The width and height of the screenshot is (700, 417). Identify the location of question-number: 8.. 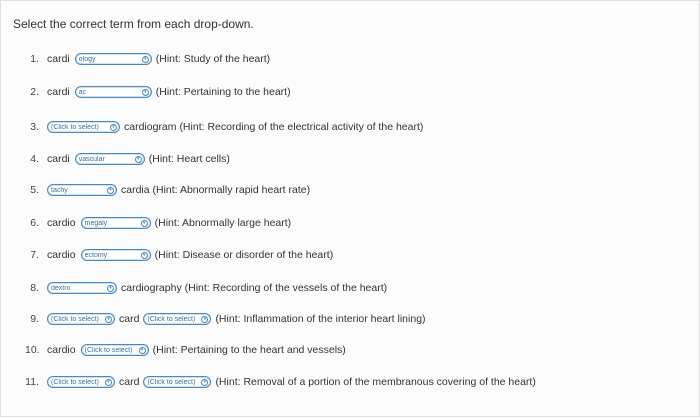
(34, 288).